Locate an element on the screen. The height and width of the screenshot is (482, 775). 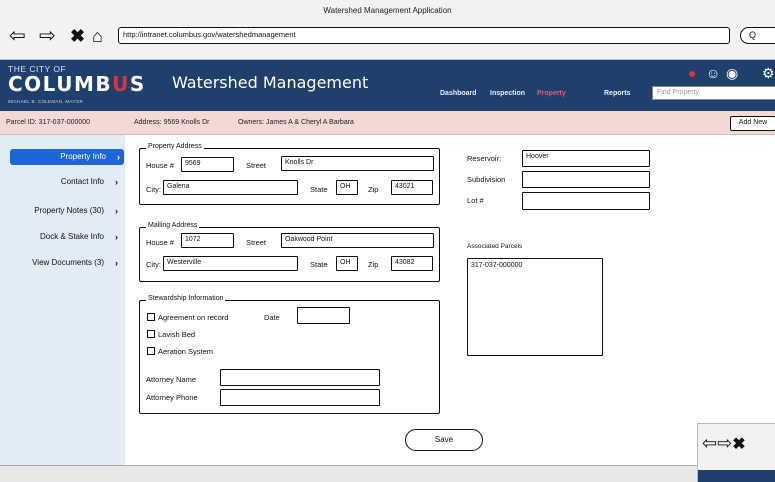
lavish-bed-label: Lavish Bed is located at coordinates (177, 334).